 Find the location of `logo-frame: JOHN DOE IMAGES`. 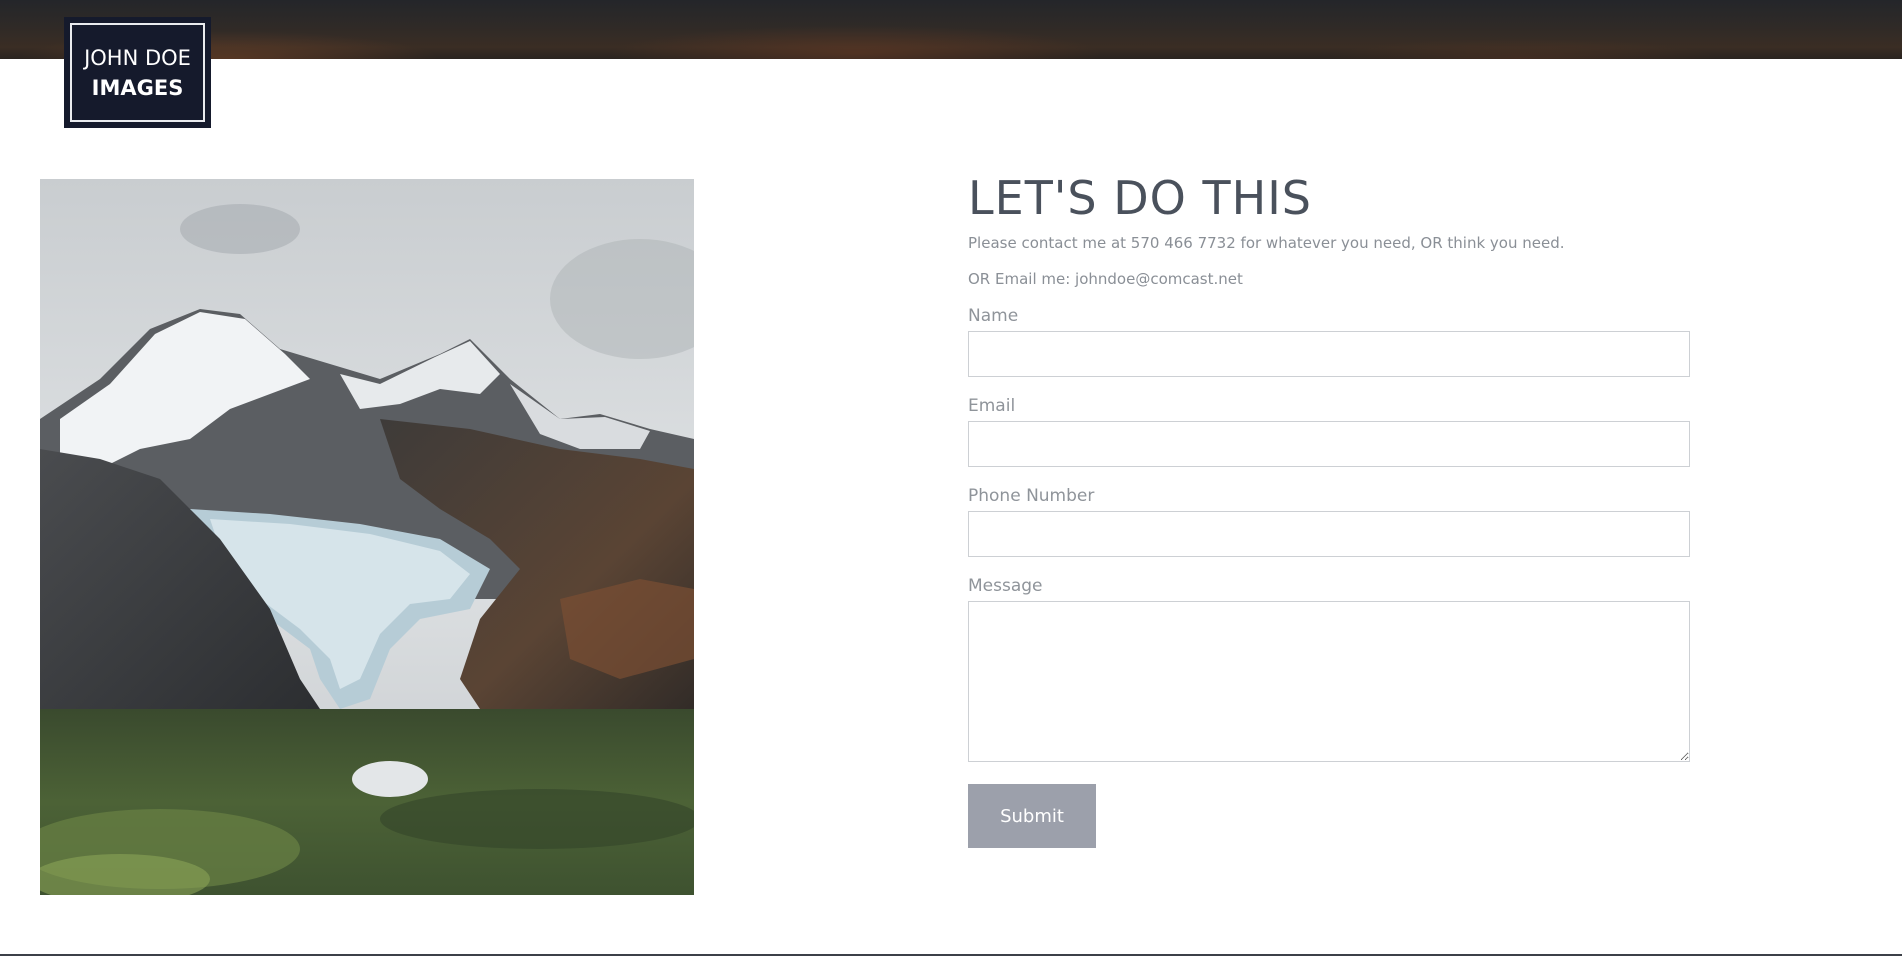

logo-frame: JOHN DOE IMAGES is located at coordinates (137, 72).